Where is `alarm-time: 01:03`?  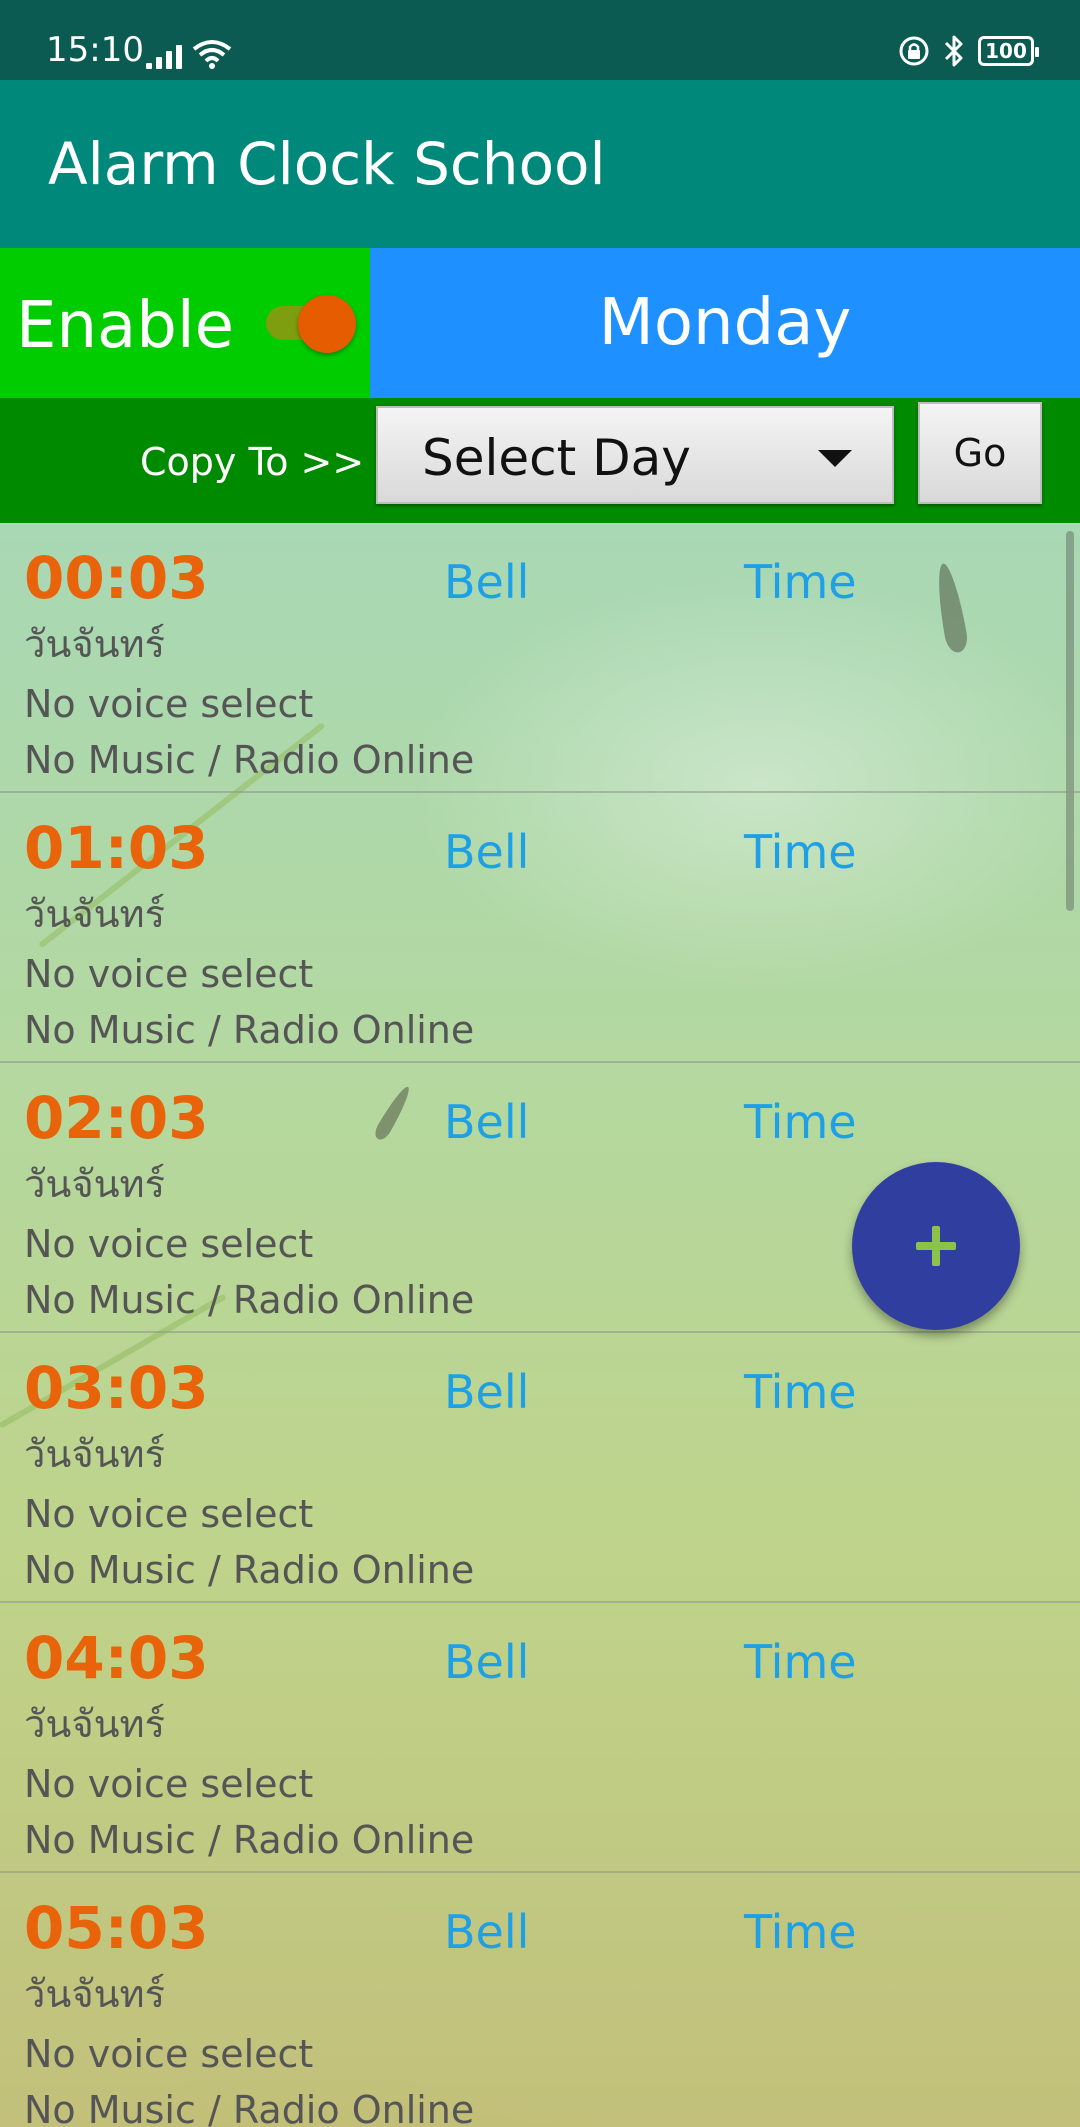 alarm-time: 01:03 is located at coordinates (116, 848).